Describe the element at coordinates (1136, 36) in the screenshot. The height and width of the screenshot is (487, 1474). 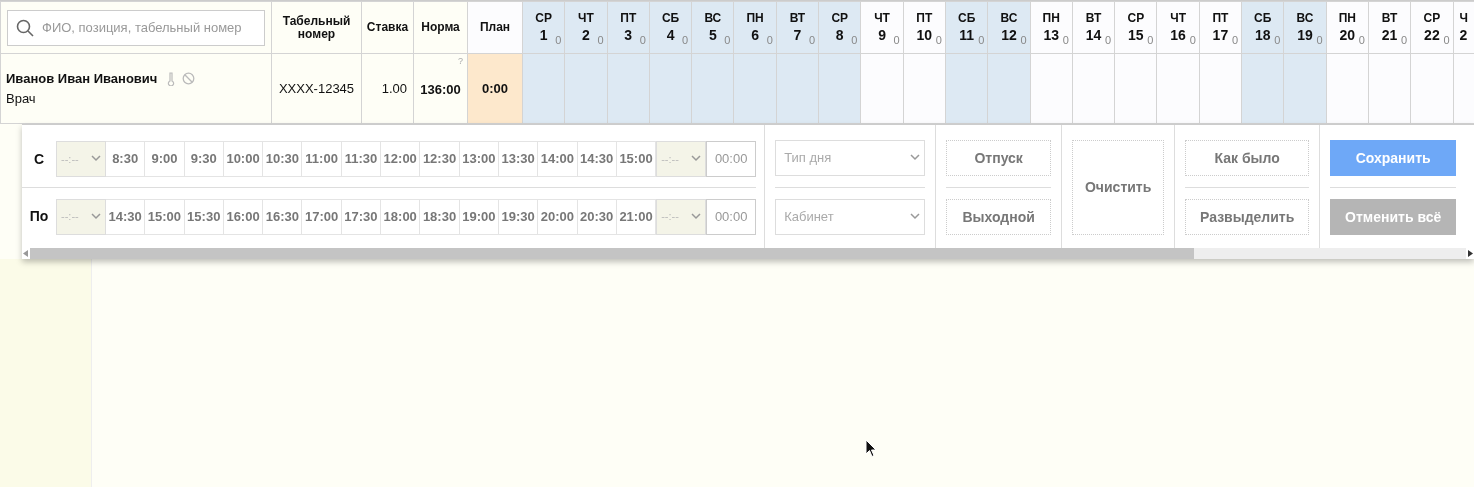
I see `day-number: 15` at that location.